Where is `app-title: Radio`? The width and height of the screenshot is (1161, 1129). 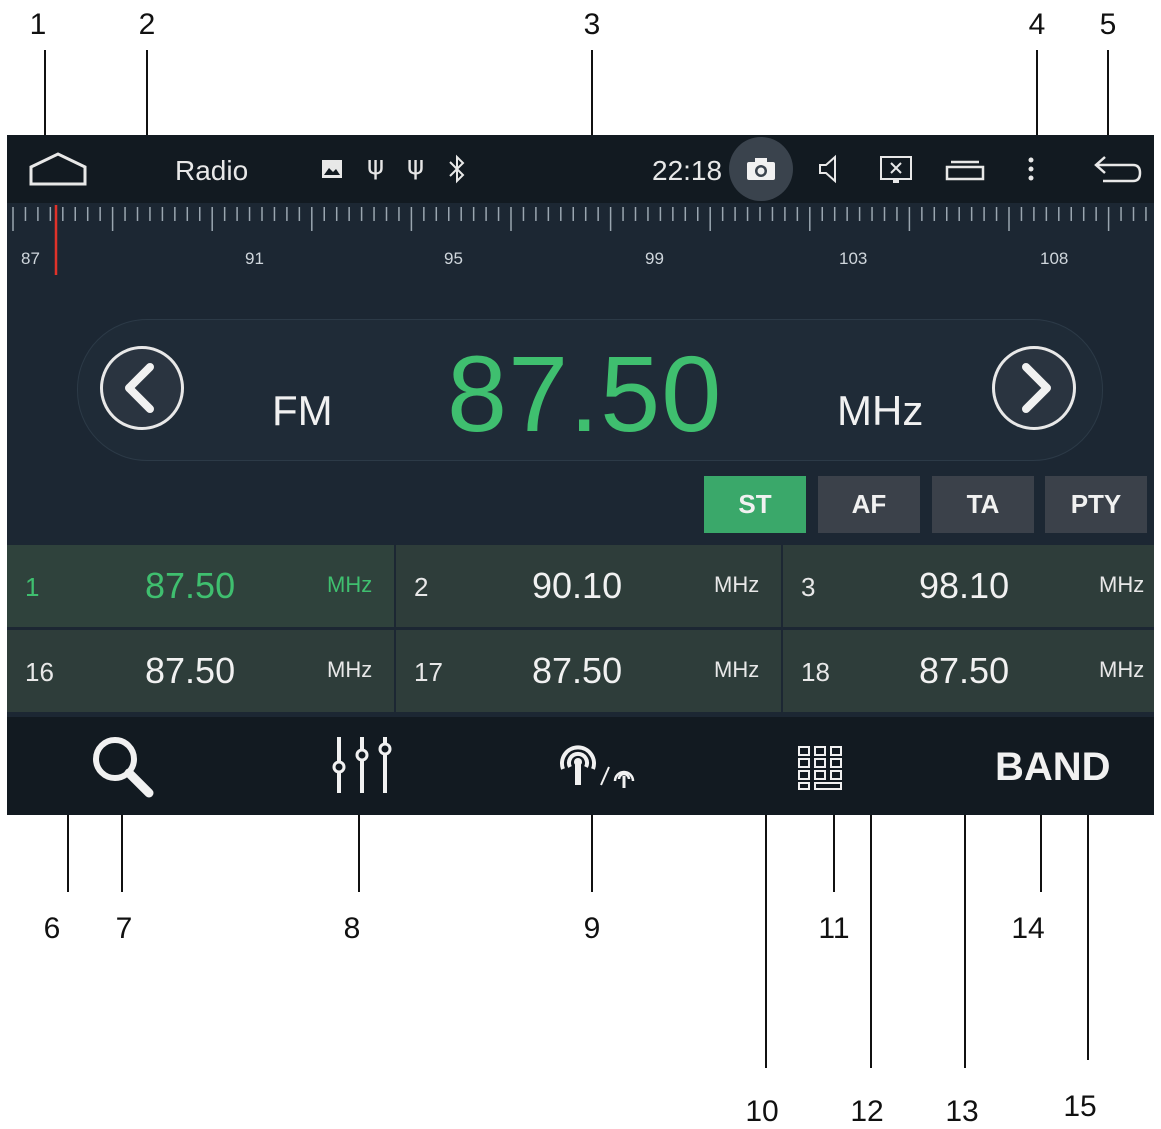 app-title: Radio is located at coordinates (212, 170).